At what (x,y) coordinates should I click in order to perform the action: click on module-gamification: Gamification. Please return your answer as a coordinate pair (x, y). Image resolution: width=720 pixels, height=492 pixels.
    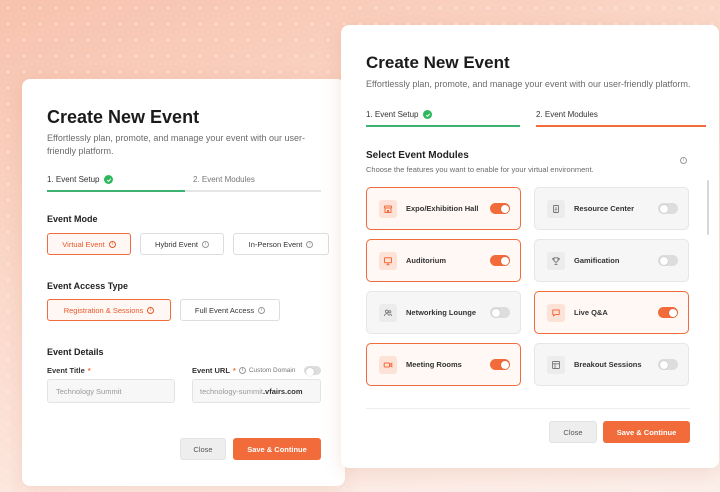
    Looking at the image, I should click on (611, 260).